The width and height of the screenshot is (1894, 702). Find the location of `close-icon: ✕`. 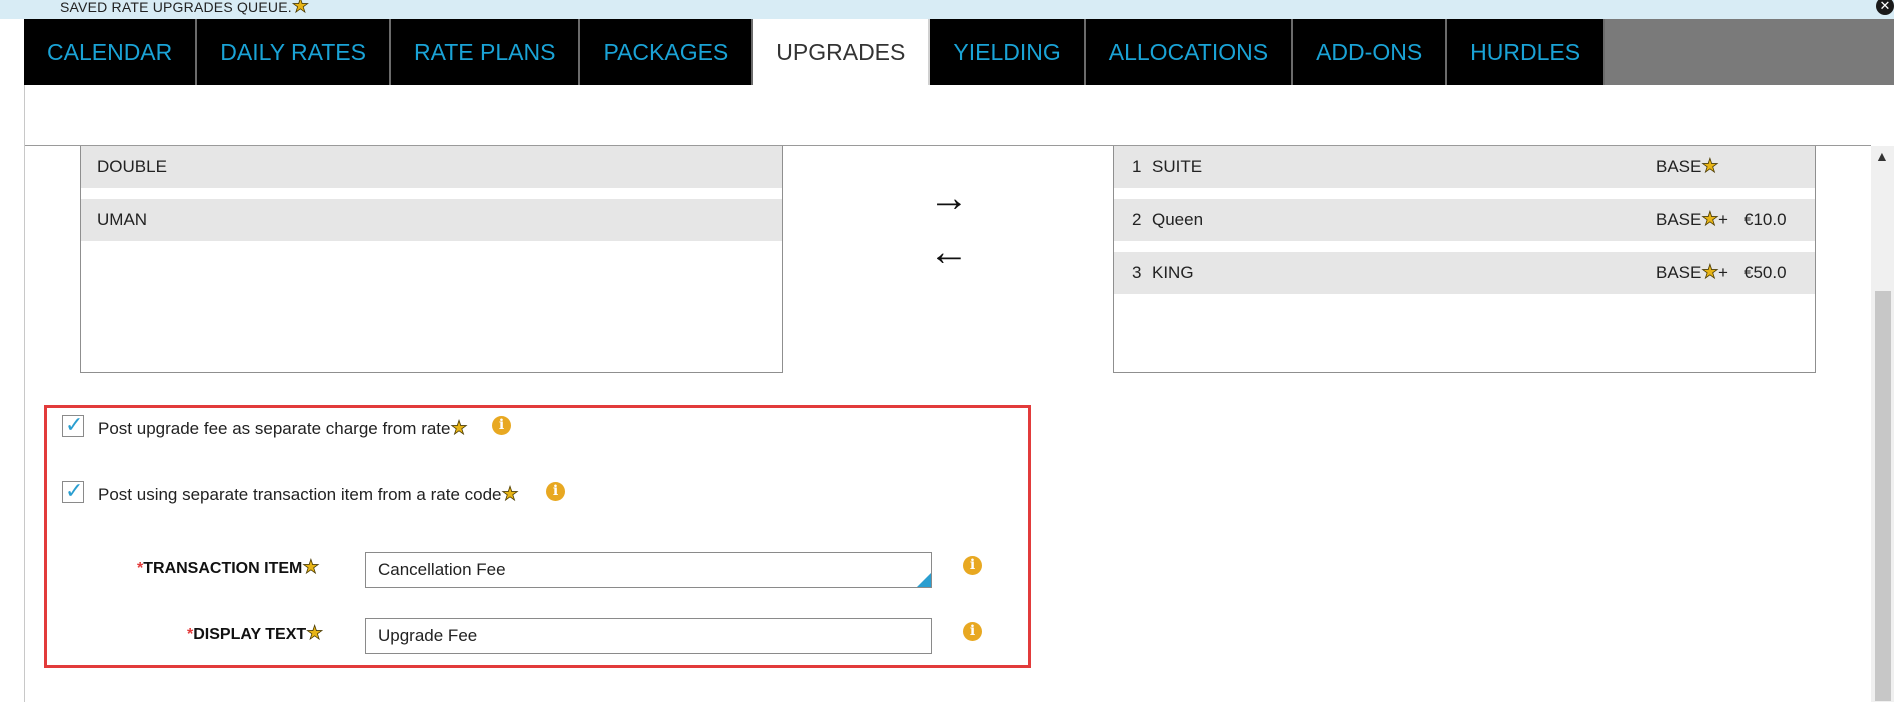

close-icon: ✕ is located at coordinates (1885, 7).